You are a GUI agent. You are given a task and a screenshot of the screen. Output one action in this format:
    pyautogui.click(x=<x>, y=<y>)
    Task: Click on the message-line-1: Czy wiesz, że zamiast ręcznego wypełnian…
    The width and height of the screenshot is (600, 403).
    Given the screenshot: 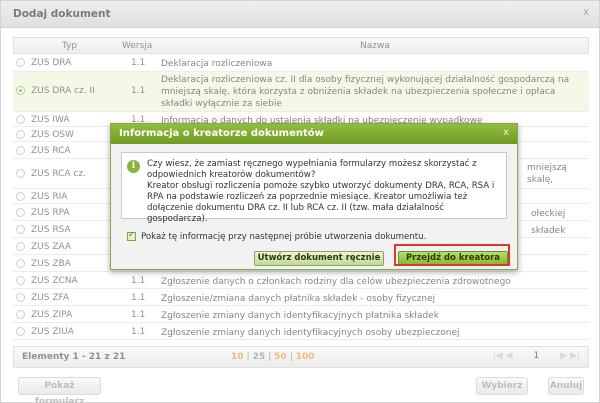 What is the action you would take?
    pyautogui.click(x=312, y=169)
    